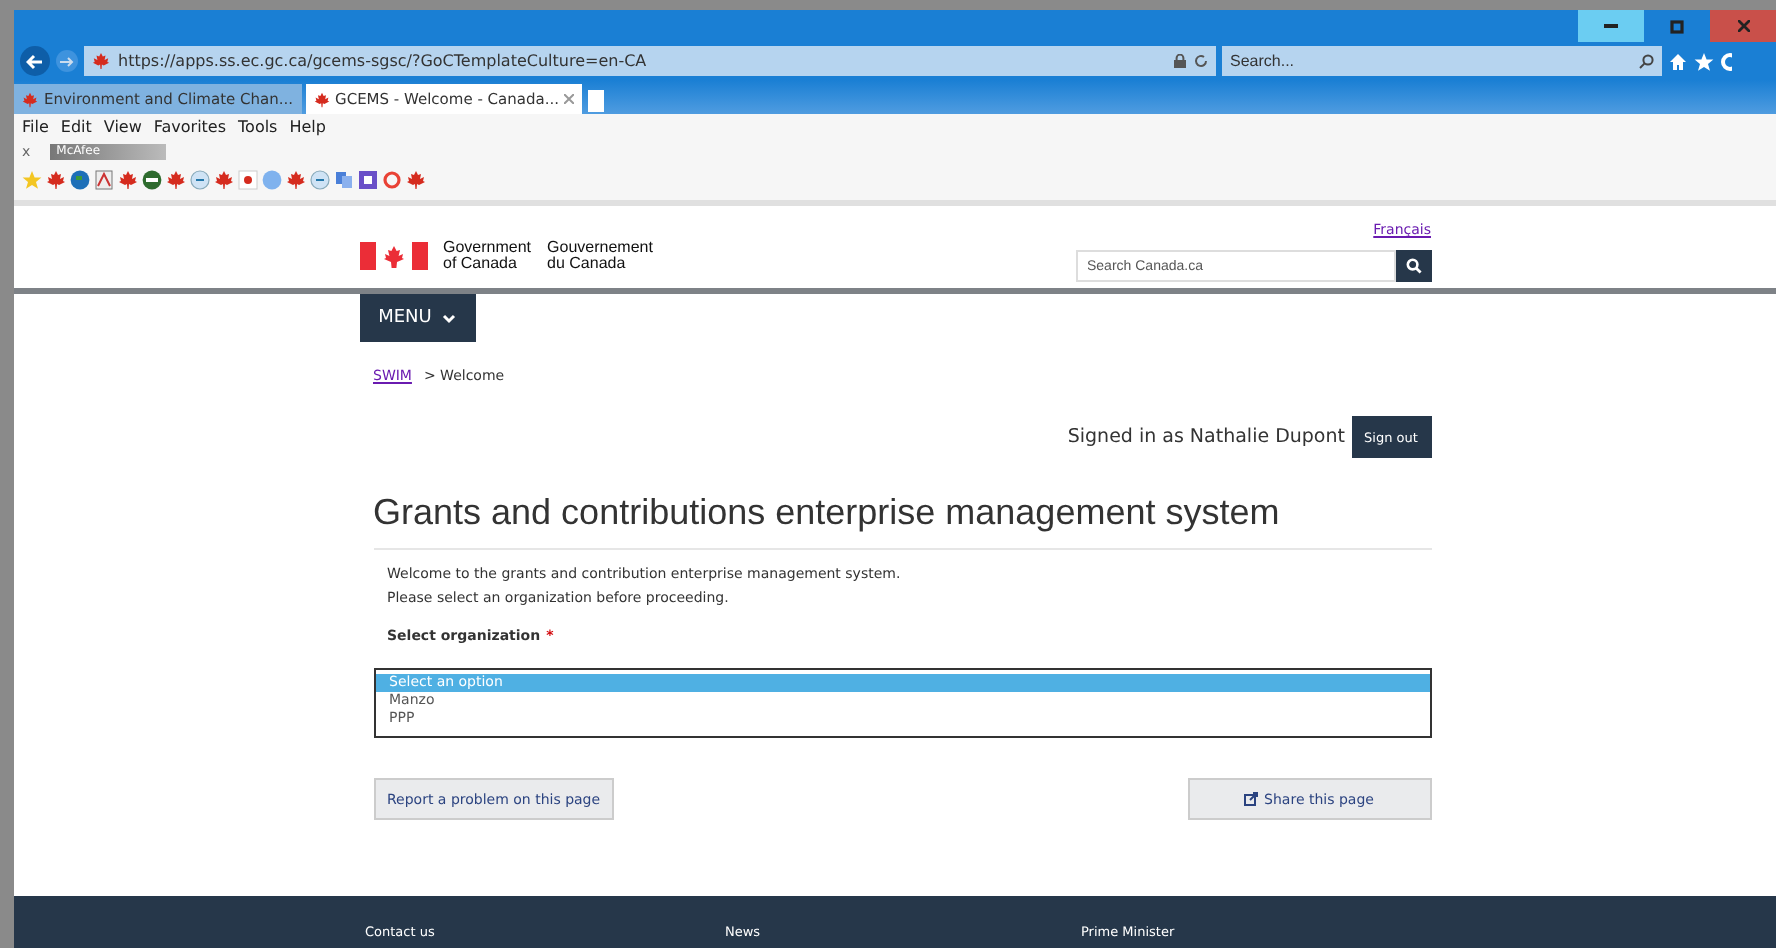 This screenshot has width=1776, height=948. I want to click on search-button, so click(1413, 266).